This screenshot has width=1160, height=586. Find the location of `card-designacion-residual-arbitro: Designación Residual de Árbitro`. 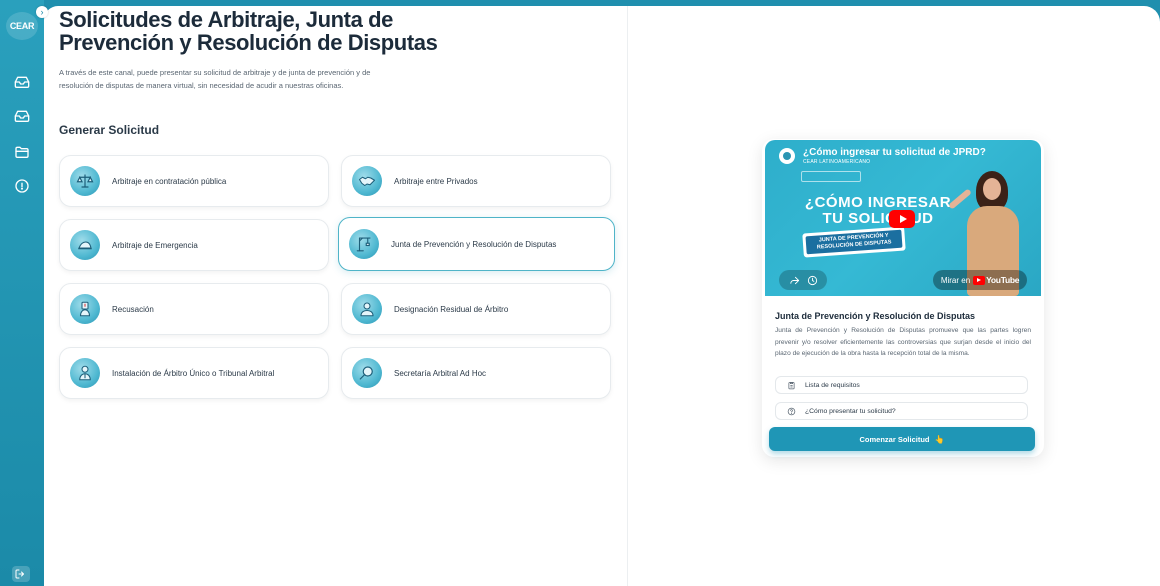

card-designacion-residual-arbitro: Designación Residual de Árbitro is located at coordinates (476, 309).